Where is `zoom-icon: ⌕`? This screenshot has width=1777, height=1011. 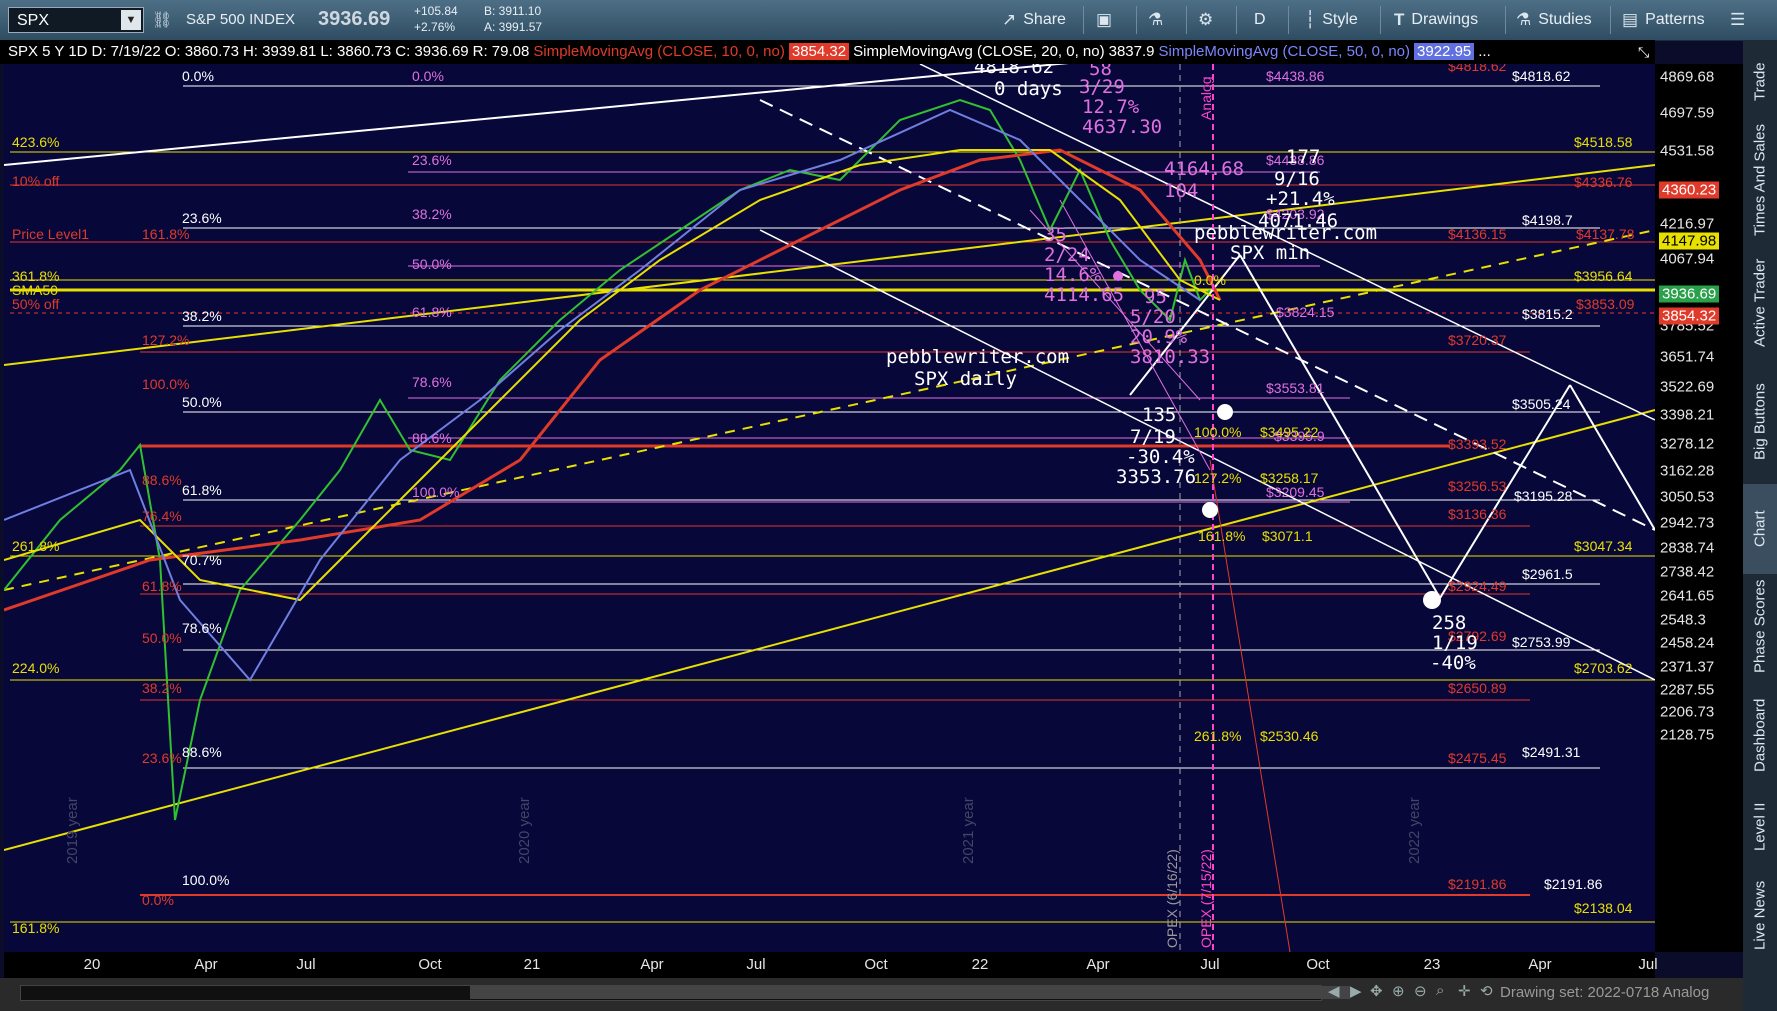
zoom-icon: ⌕ is located at coordinates (1440, 990).